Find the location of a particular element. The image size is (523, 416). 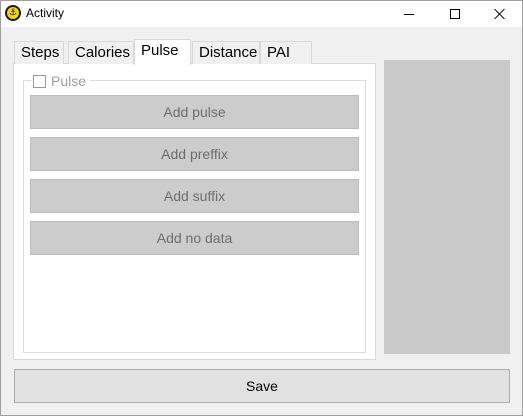

close-button is located at coordinates (500, 14).